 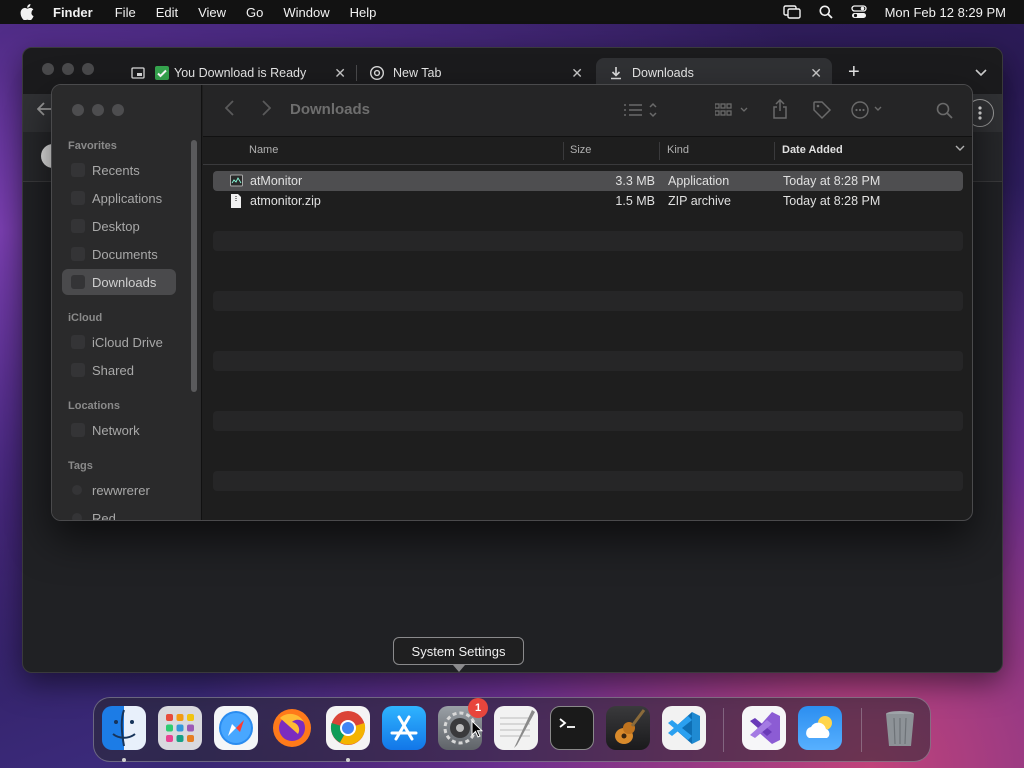 I want to click on dock-weather-icon, so click(x=820, y=728).